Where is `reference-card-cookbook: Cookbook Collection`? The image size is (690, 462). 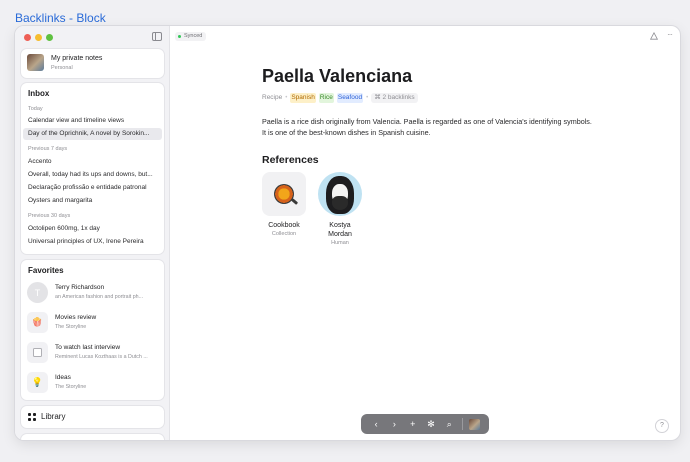 reference-card-cookbook: Cookbook Collection is located at coordinates (284, 204).